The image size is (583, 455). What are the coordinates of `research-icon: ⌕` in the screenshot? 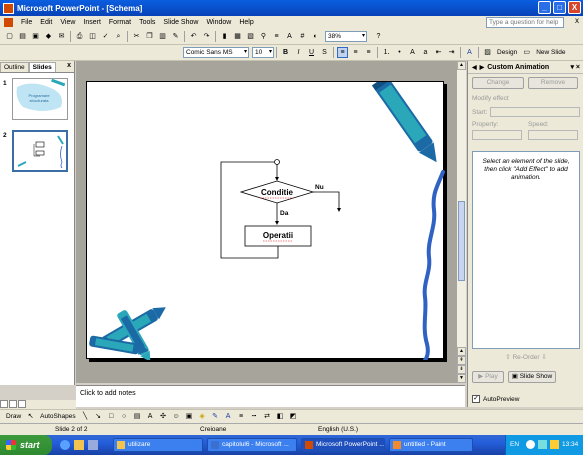 It's located at (118, 36).